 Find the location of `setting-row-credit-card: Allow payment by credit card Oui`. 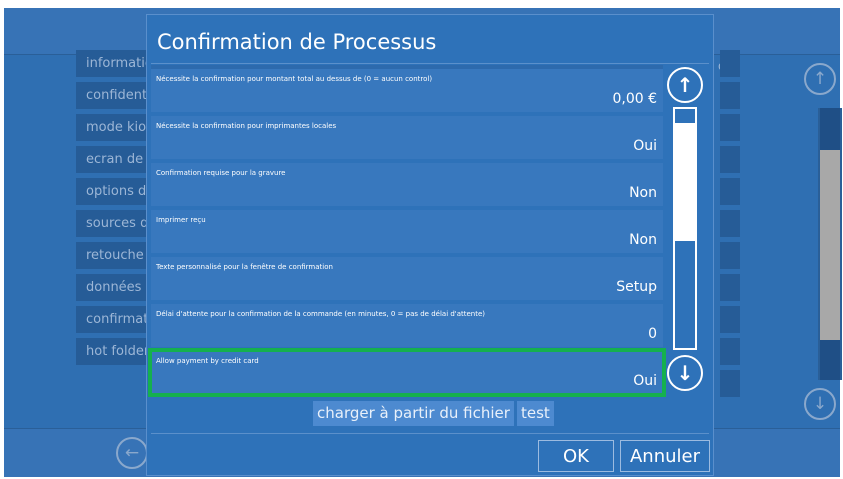

setting-row-credit-card: Allow payment by credit card Oui is located at coordinates (407, 372).